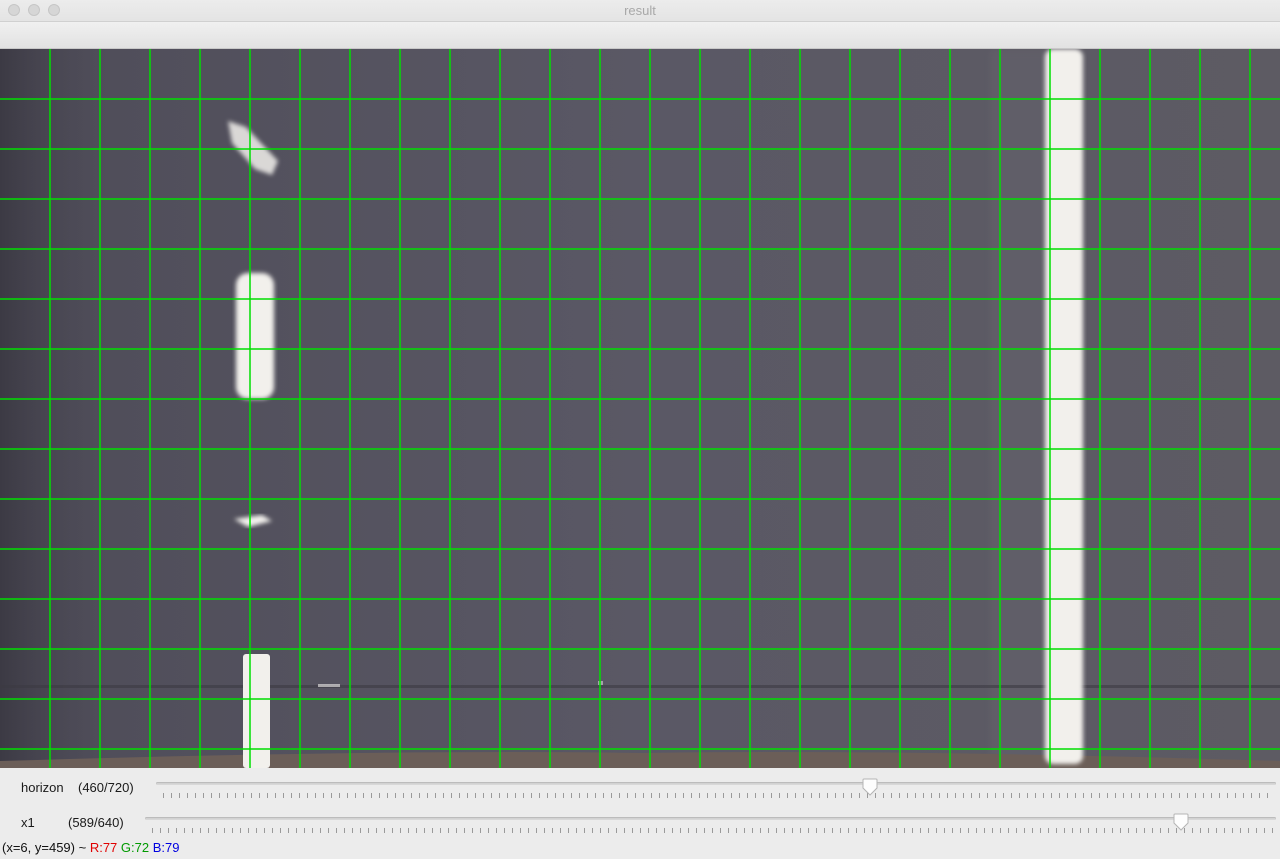 The width and height of the screenshot is (1280, 859). Describe the element at coordinates (1020, 408) in the screenshot. I see `road-seam` at that location.